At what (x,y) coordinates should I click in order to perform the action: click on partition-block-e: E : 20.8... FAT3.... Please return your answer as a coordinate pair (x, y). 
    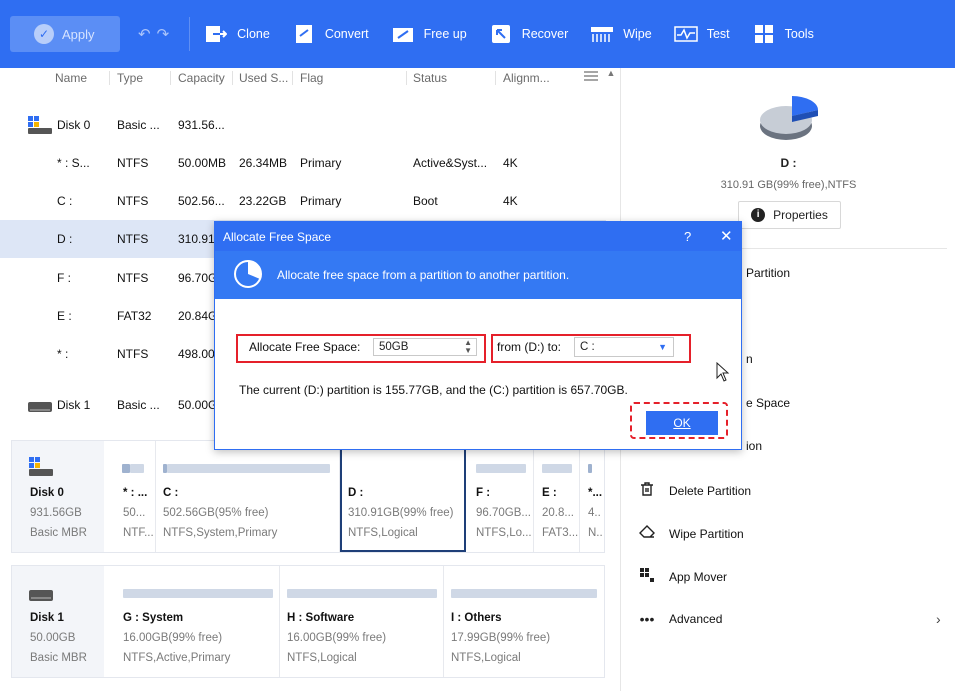
    Looking at the image, I should click on (557, 496).